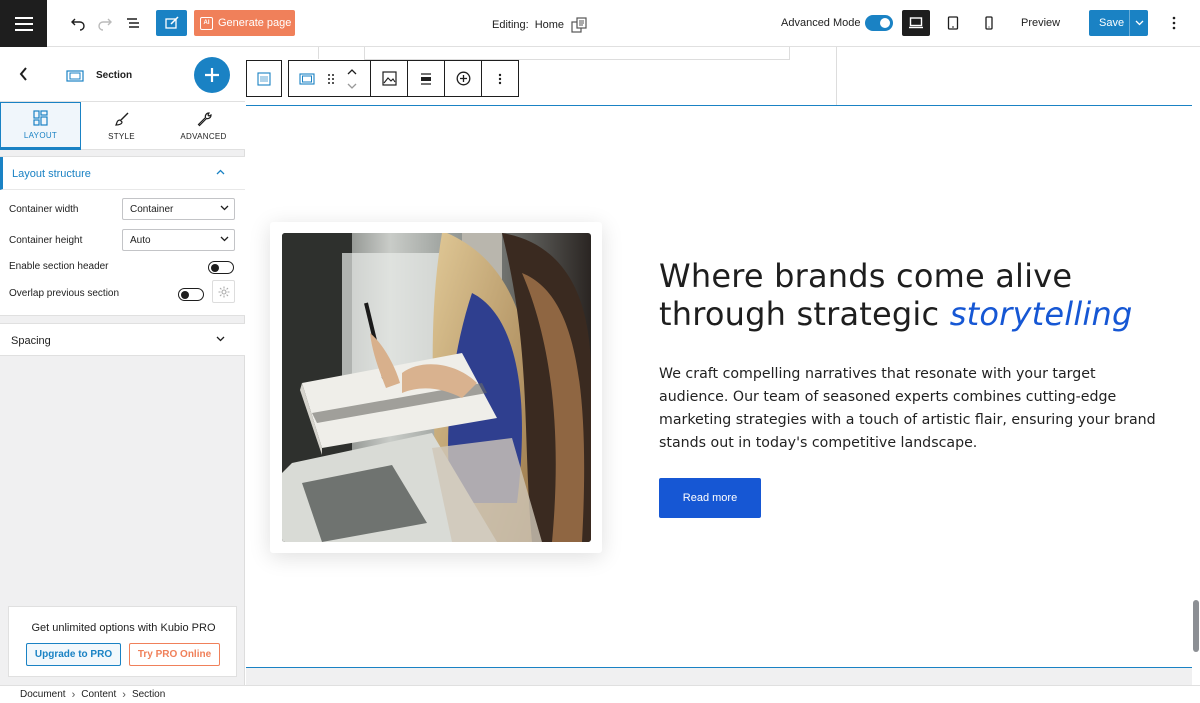 This screenshot has height=703, width=1200. I want to click on section-block-icon, so click(307, 78).